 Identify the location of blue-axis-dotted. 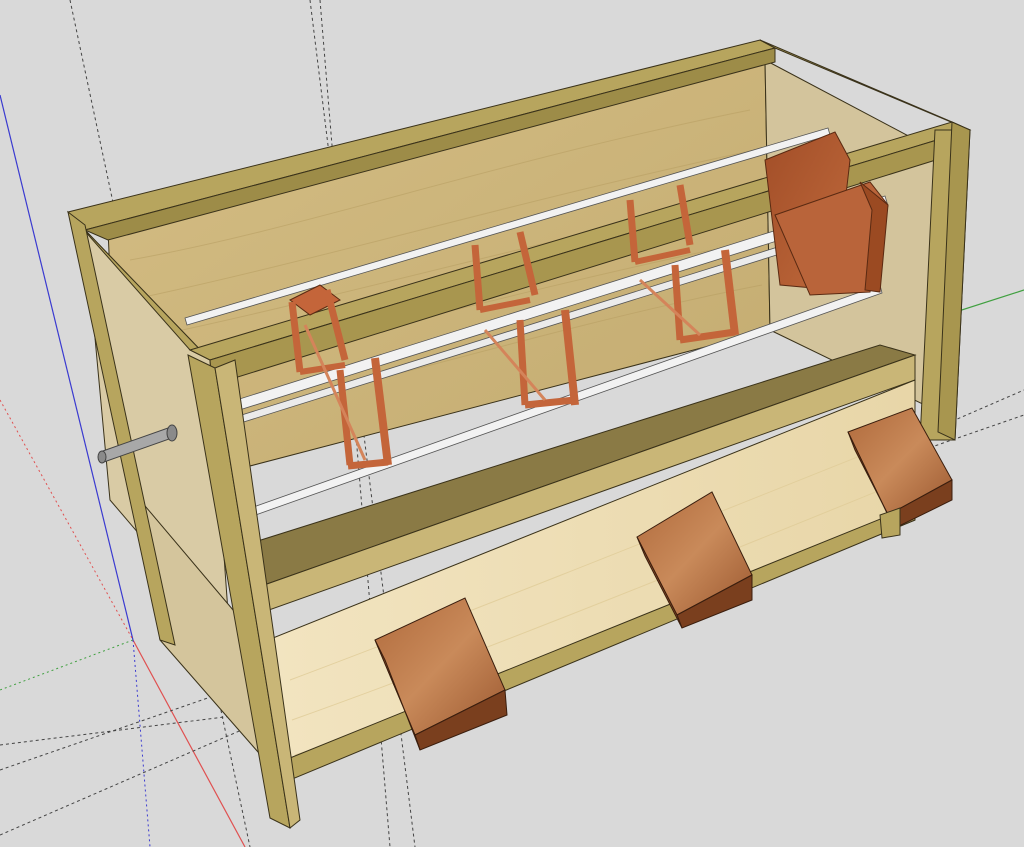
(141, 743).